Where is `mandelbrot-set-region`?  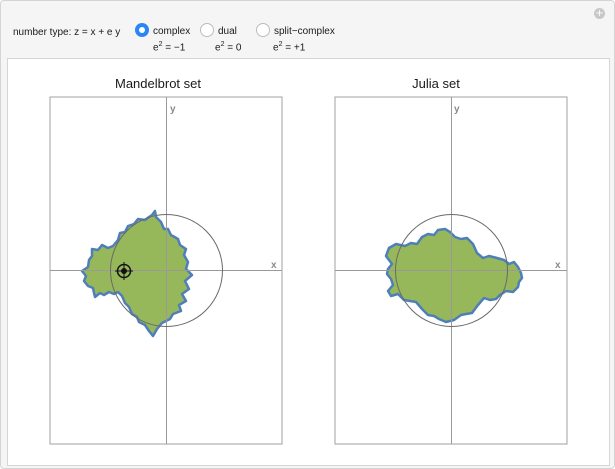 mandelbrot-set-region is located at coordinates (137, 273).